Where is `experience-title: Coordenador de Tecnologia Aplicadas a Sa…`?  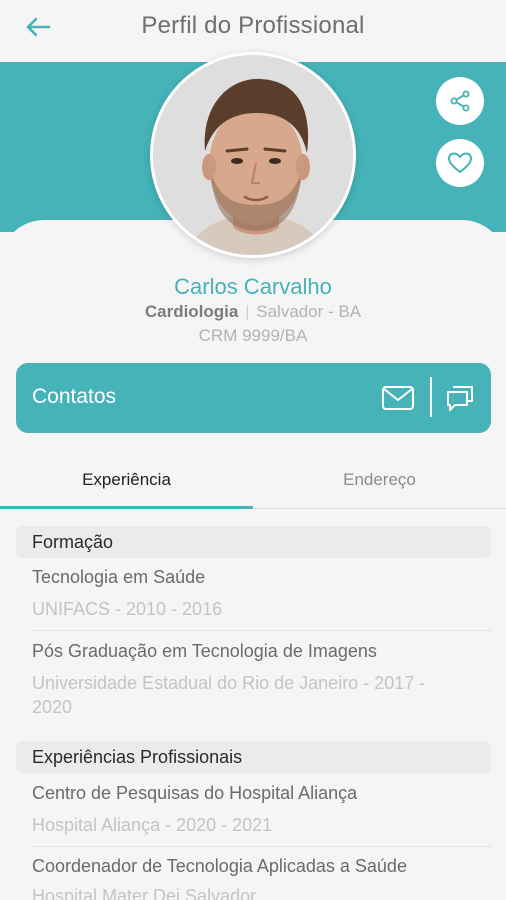 experience-title: Coordenador de Tecnologia Aplicadas a Sa… is located at coordinates (219, 866).